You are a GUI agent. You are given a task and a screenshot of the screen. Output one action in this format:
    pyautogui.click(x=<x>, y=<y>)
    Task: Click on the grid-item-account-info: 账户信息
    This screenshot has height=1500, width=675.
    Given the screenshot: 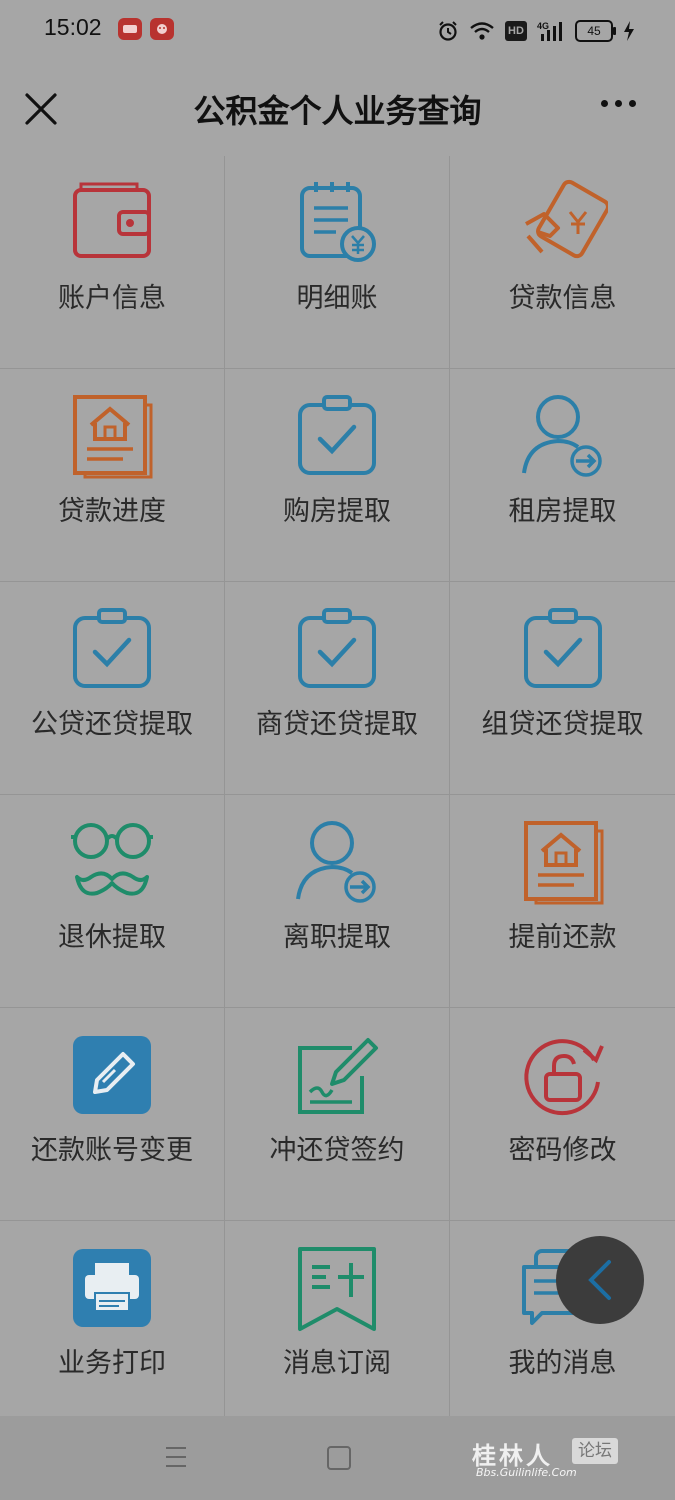 What is the action you would take?
    pyautogui.click(x=112, y=262)
    